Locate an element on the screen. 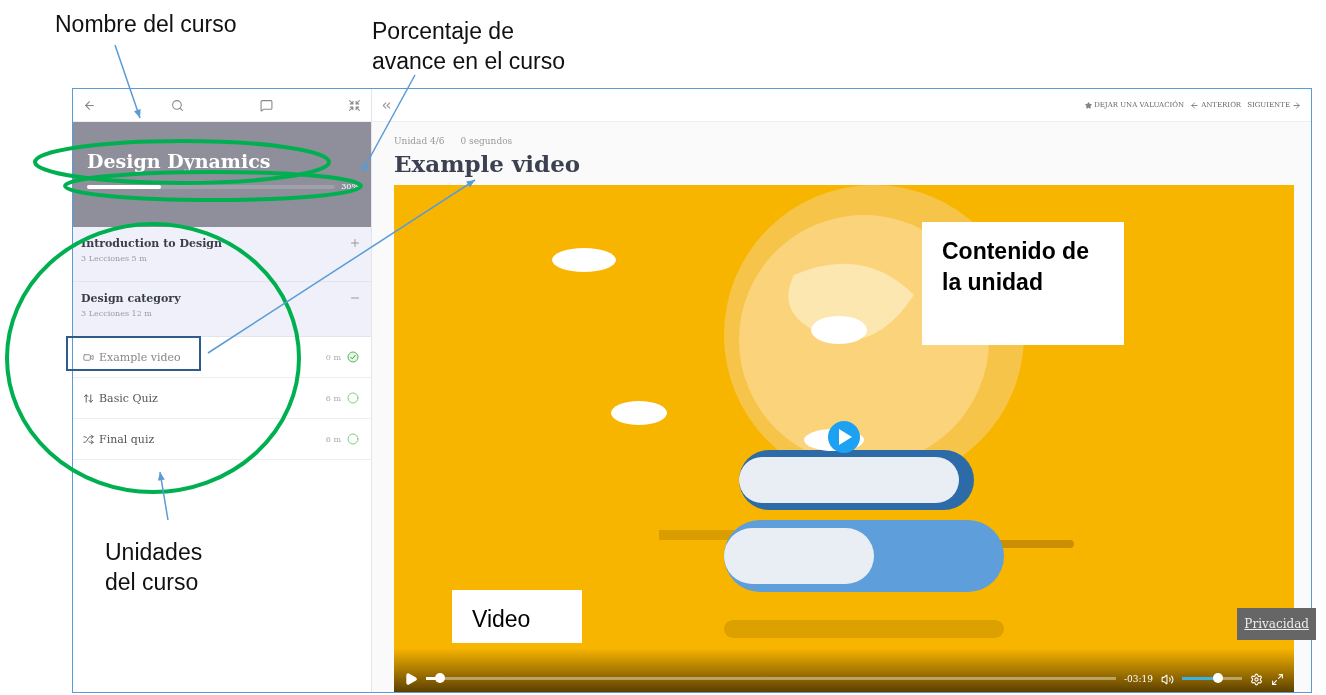 This screenshot has width=1326, height=695. course-title: Design Dynamics is located at coordinates (179, 161).